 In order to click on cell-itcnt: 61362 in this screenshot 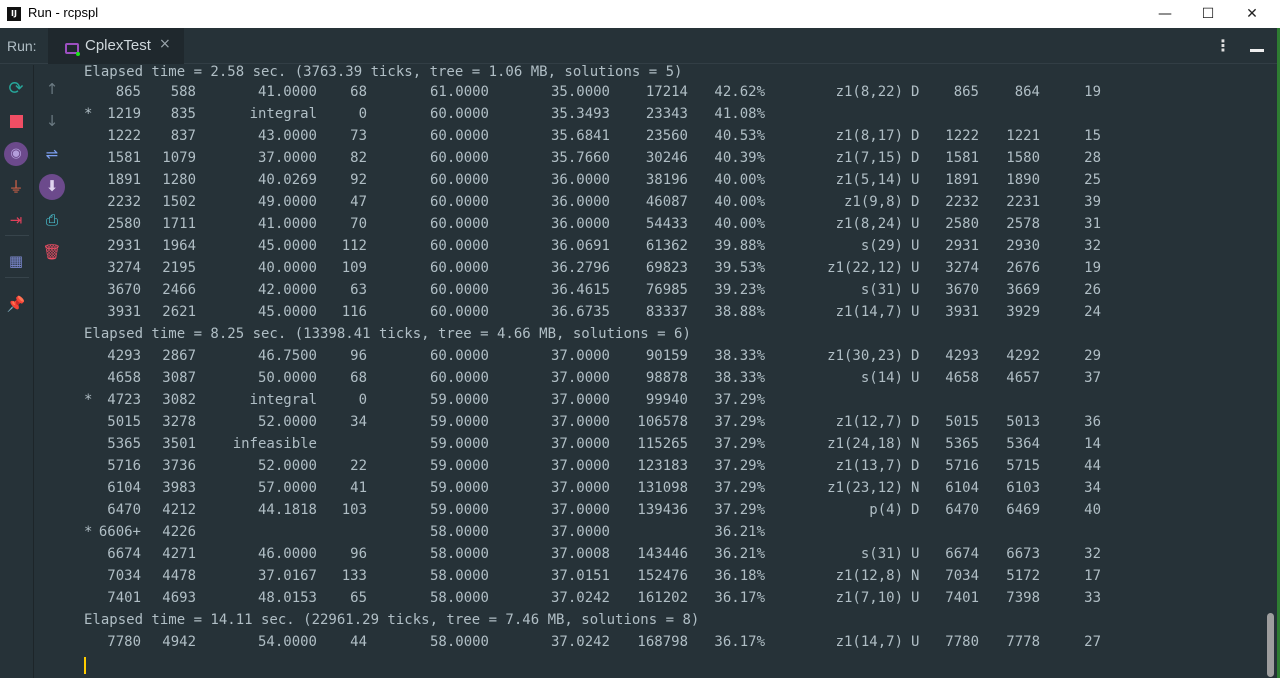, I will do `click(666, 246)`.